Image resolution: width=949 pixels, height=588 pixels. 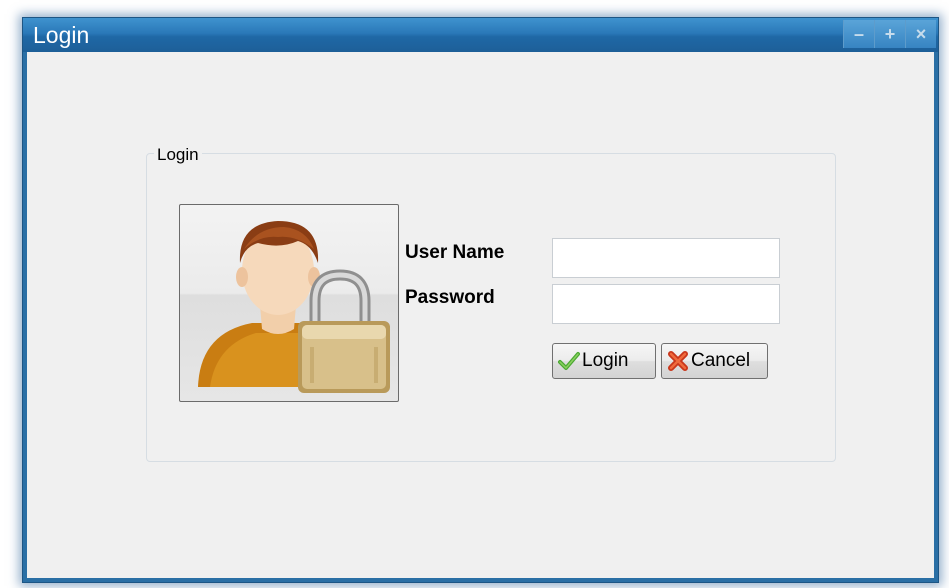 What do you see at coordinates (178, 155) in the screenshot?
I see `group-box-legend: Login` at bounding box center [178, 155].